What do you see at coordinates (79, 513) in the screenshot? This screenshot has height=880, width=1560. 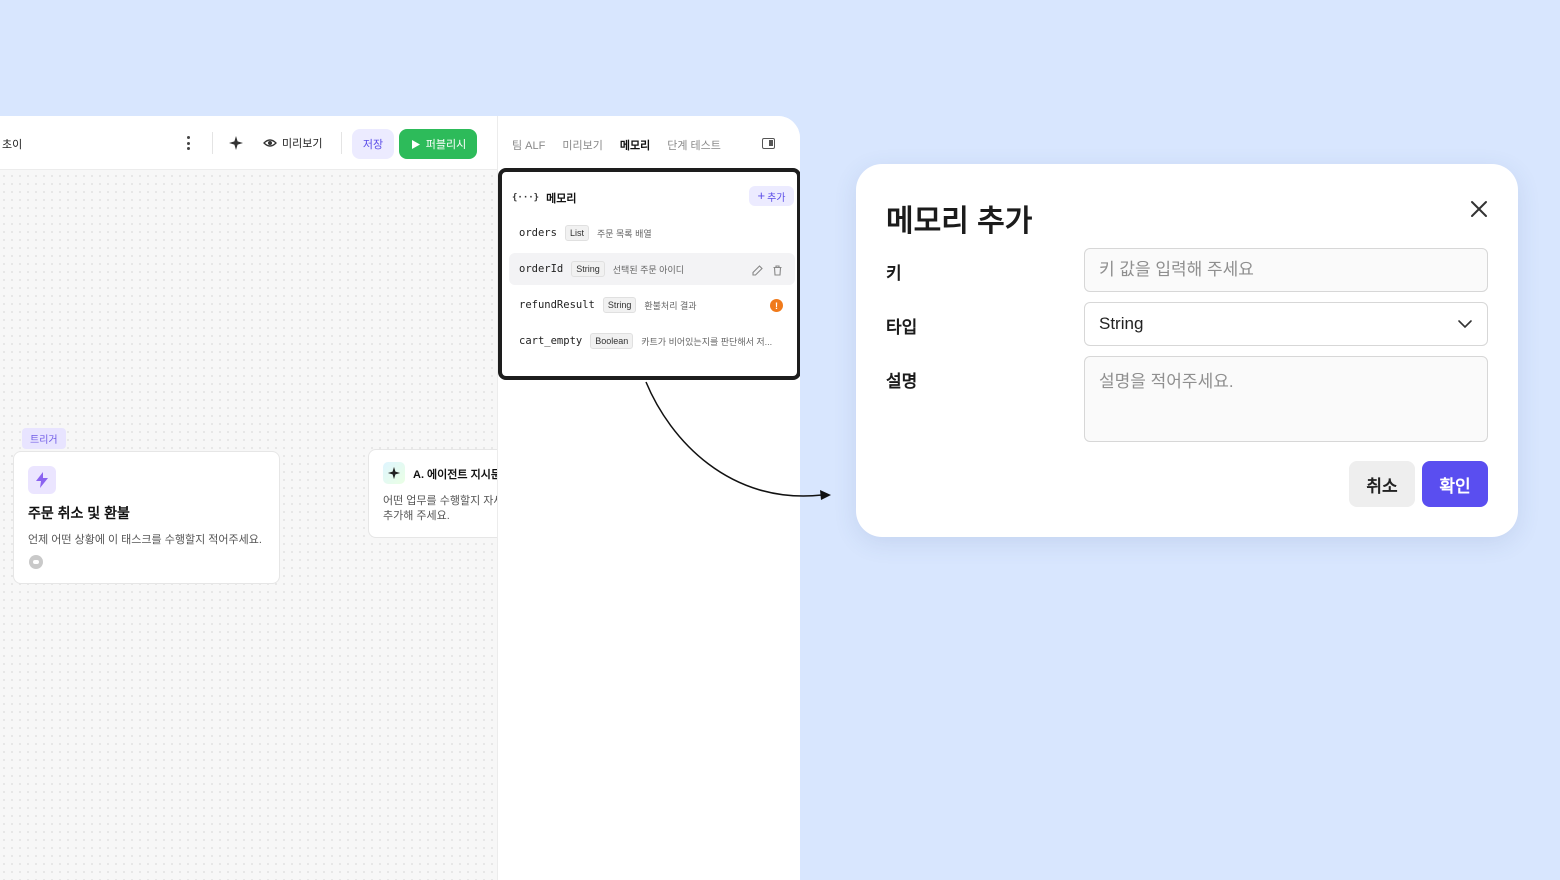 I see `trigger-card-title: 주문 취소 및 환불` at bounding box center [79, 513].